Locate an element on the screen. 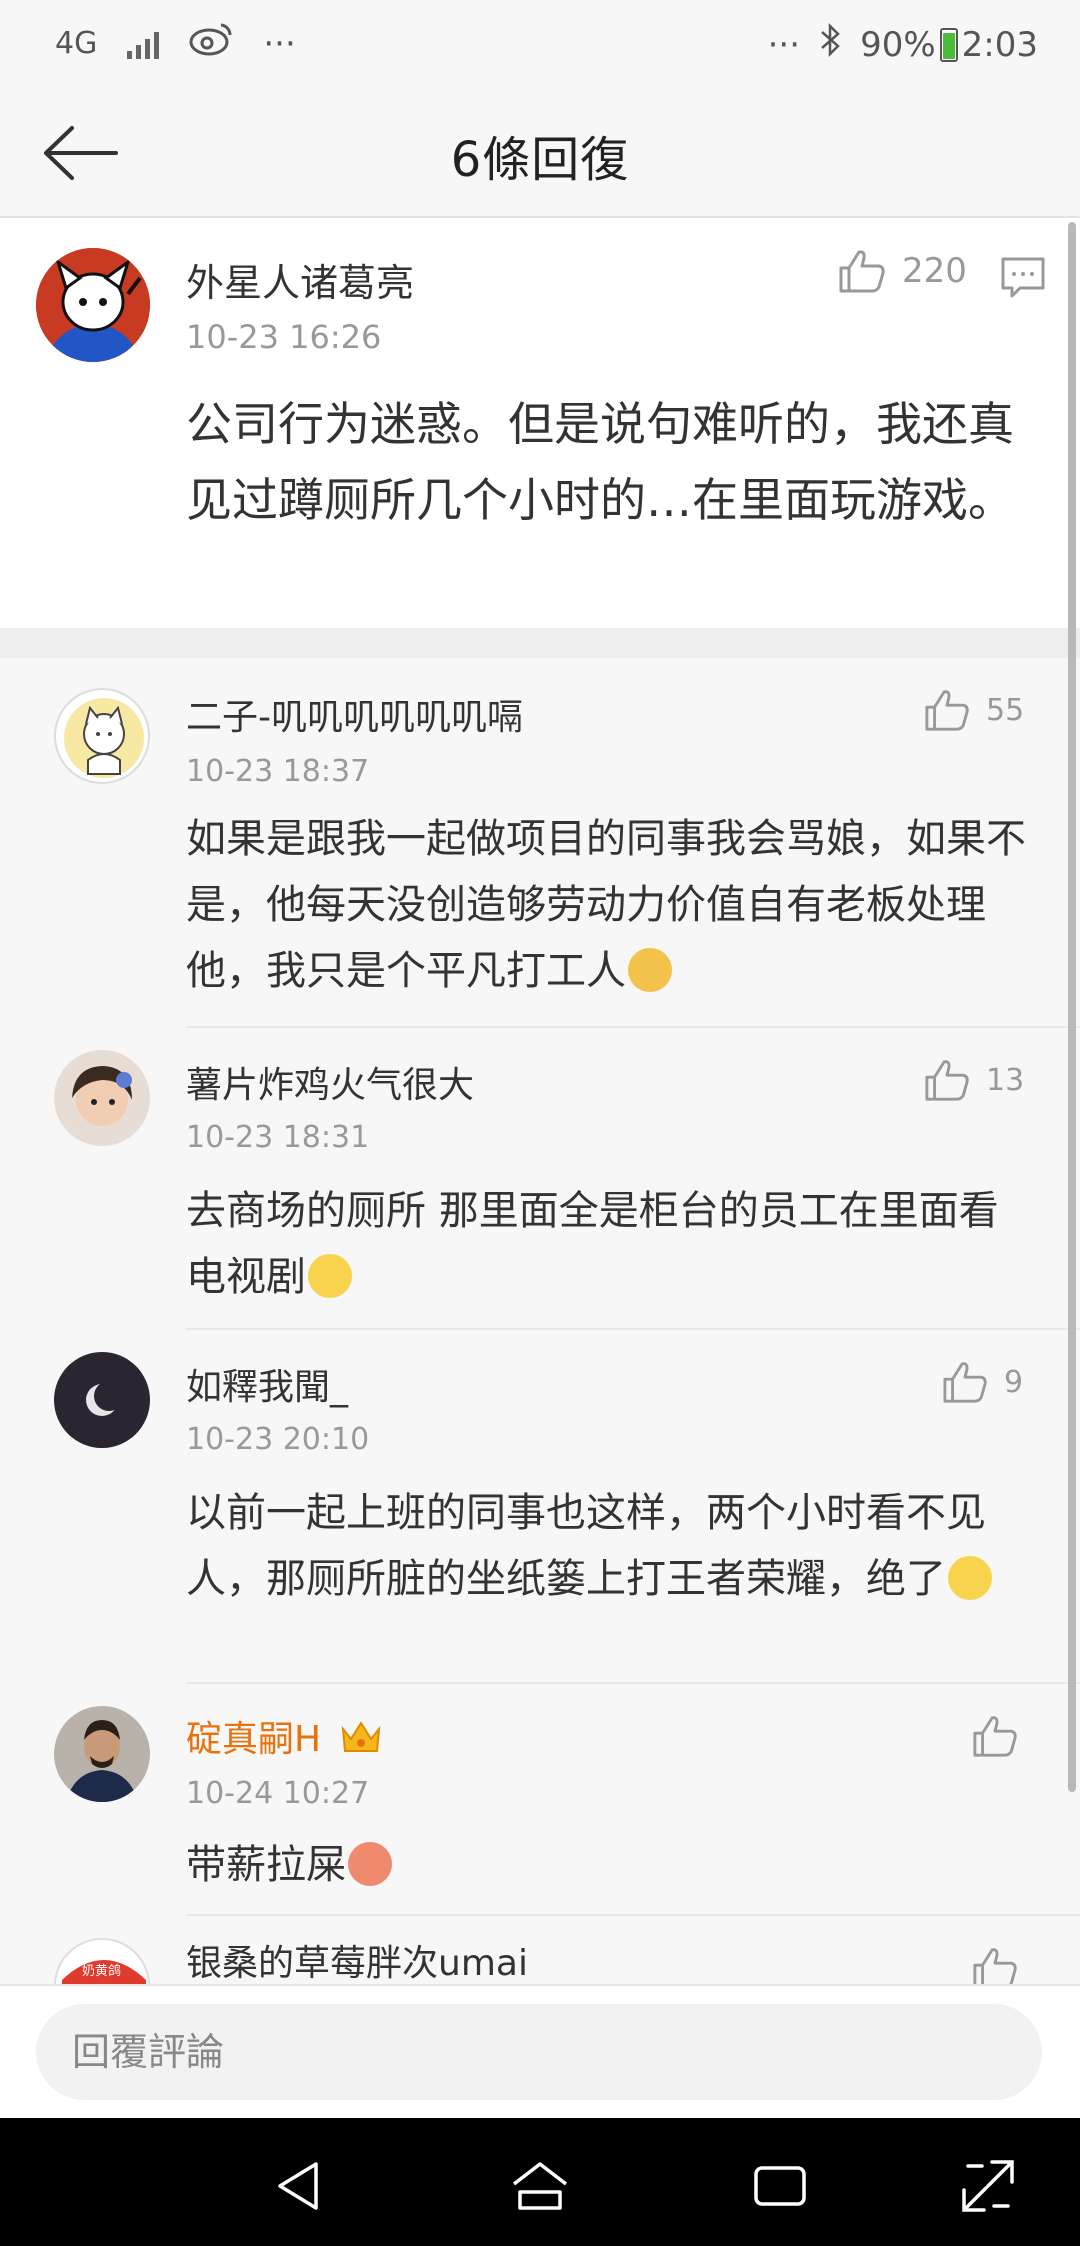 This screenshot has width=1080, height=2246. more-indicator-right: ··· is located at coordinates (784, 44).